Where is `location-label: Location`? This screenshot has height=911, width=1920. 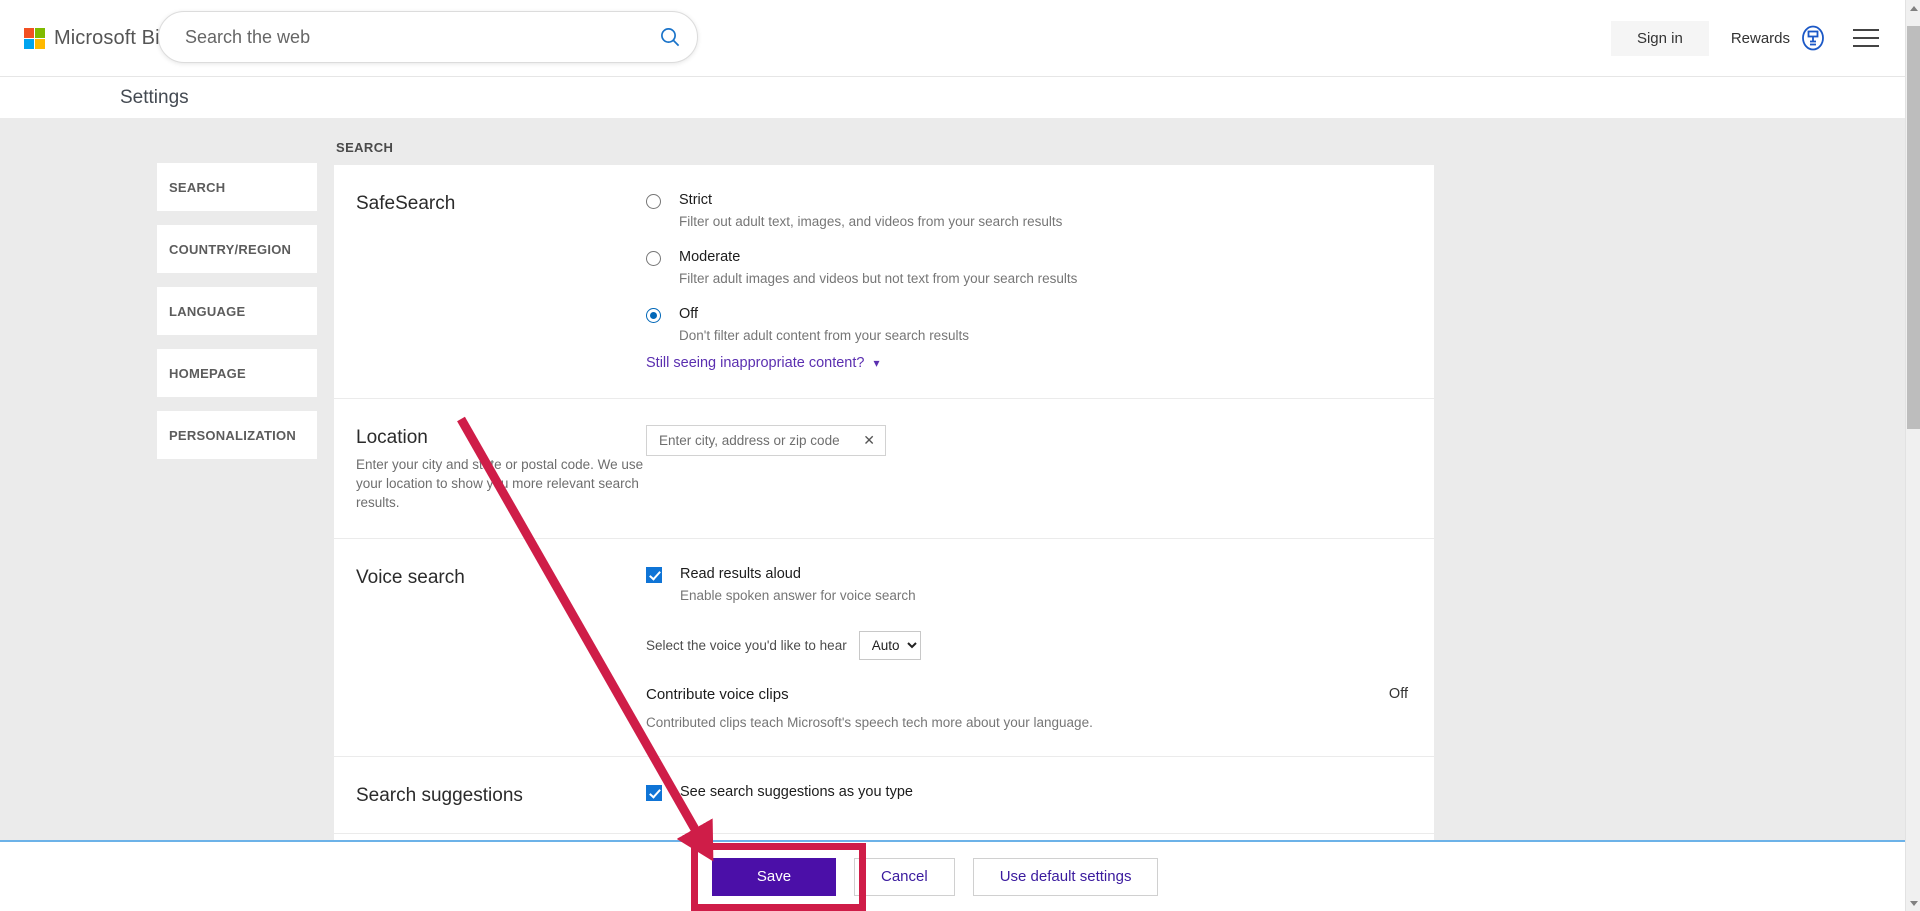
location-label: Location is located at coordinates (392, 437).